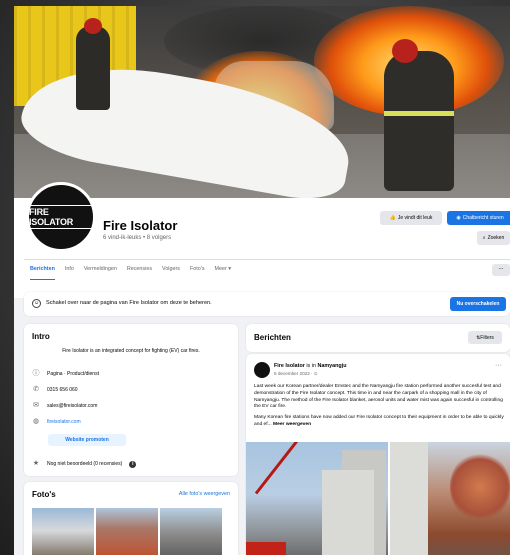 The height and width of the screenshot is (555, 510). Describe the element at coordinates (171, 273) in the screenshot. I see `tab-volgers: Volgers` at that location.